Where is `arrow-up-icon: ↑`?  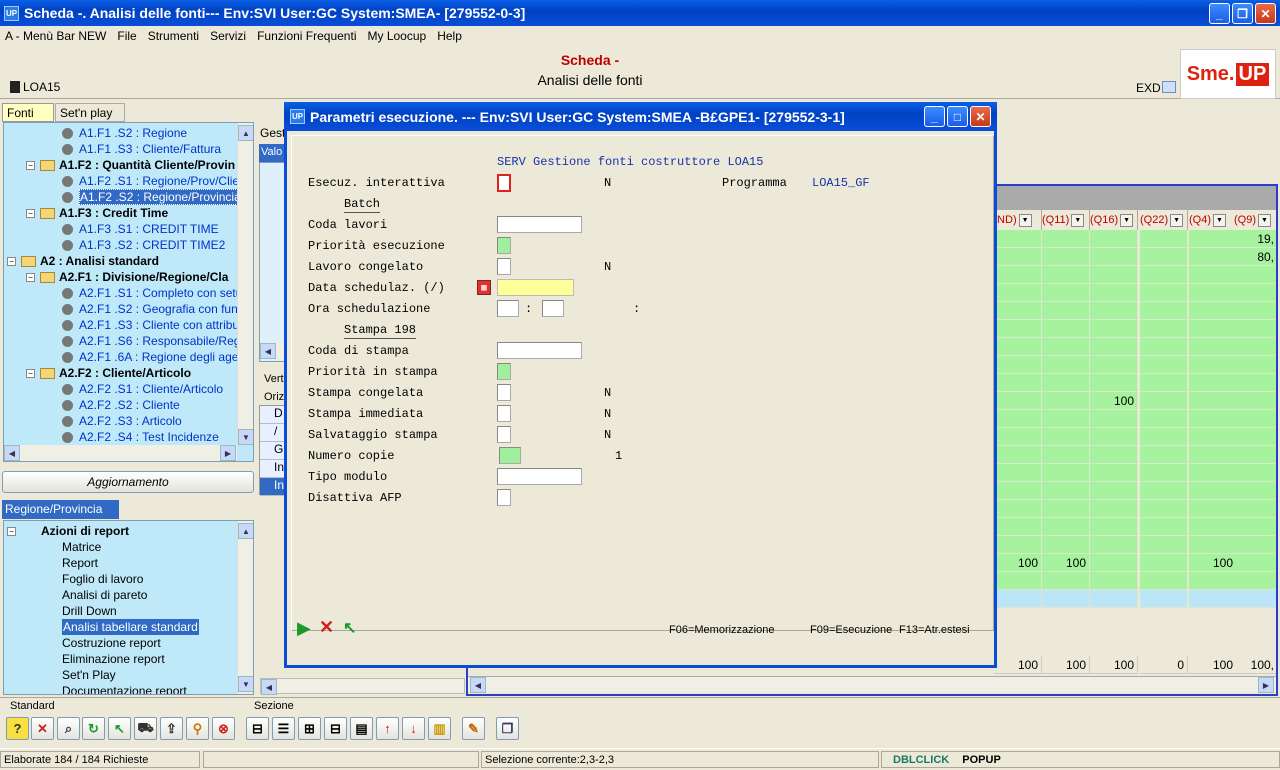
arrow-up-icon: ↑ is located at coordinates (387, 728).